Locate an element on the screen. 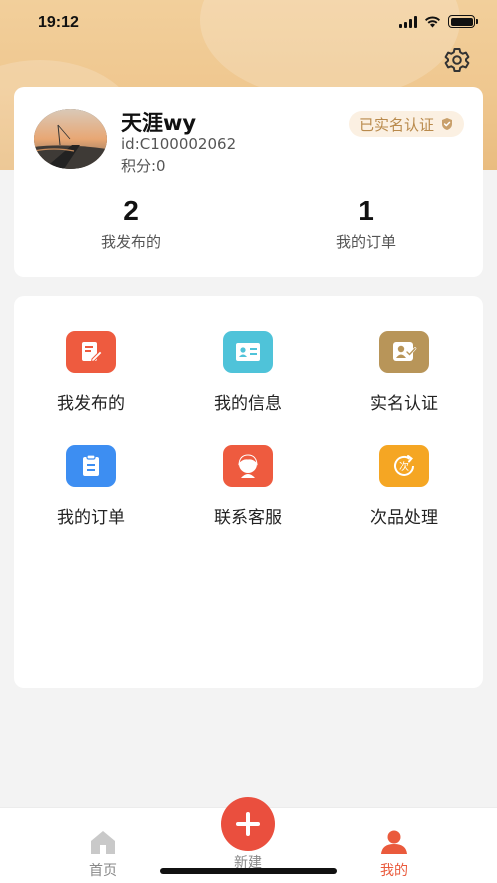 The image size is (497, 883). home-icon is located at coordinates (103, 842).